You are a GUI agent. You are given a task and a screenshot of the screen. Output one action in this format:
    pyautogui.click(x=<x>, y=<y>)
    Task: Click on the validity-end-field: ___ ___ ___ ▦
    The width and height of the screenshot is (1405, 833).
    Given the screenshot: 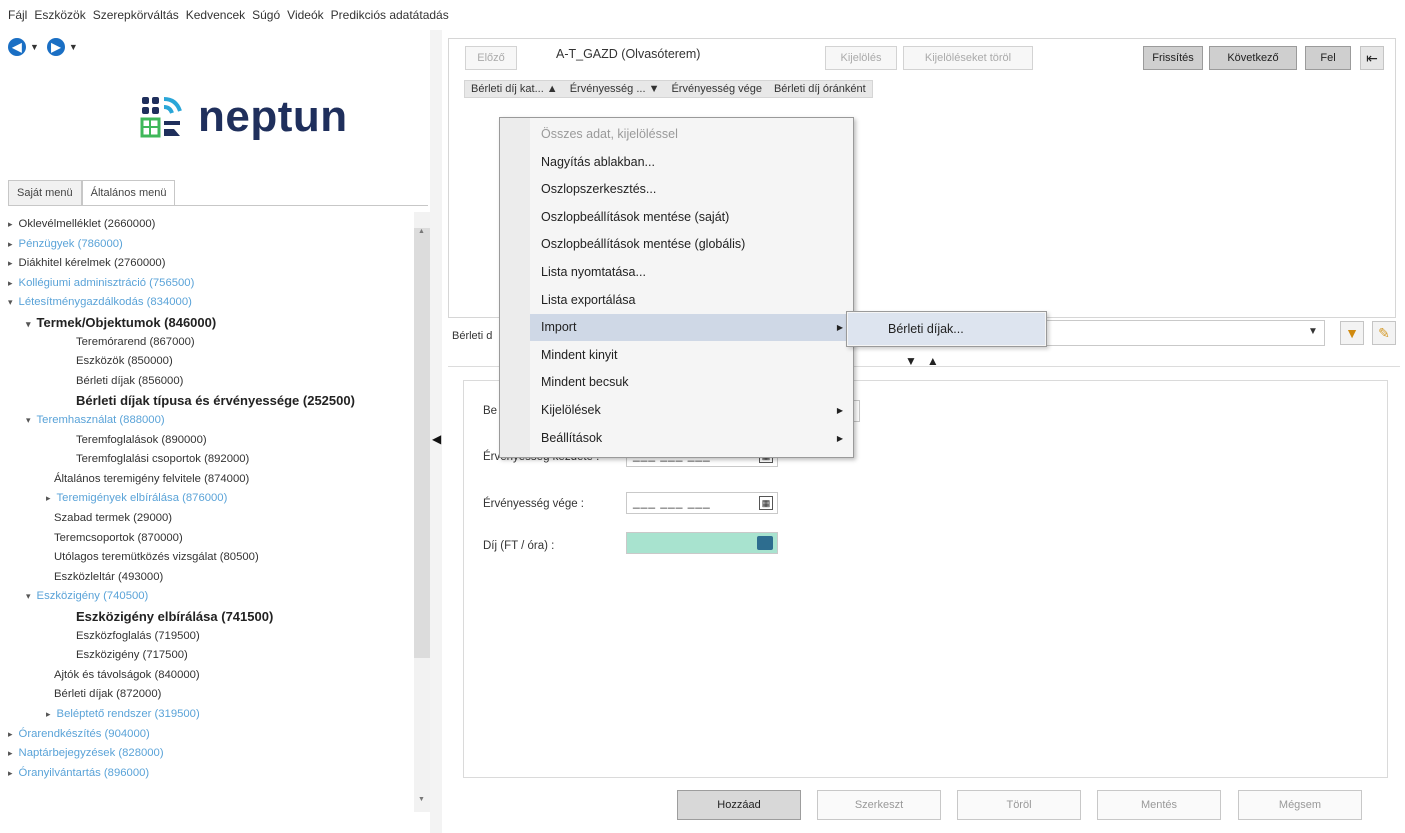 What is the action you would take?
    pyautogui.click(x=702, y=503)
    